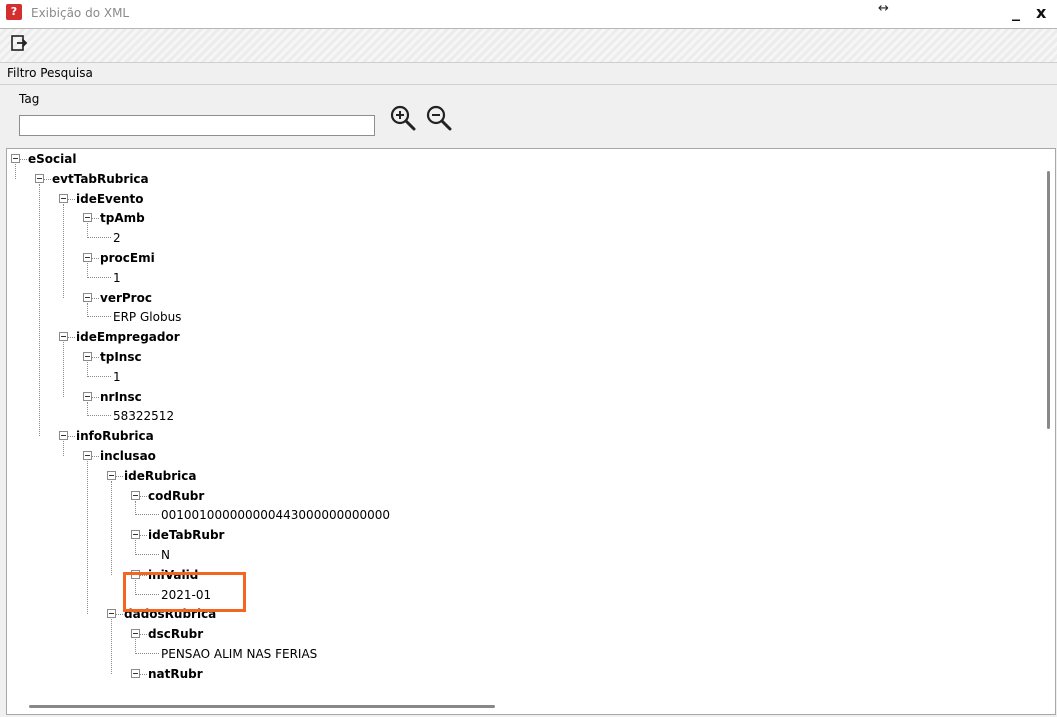 The image size is (1057, 717). I want to click on tree-value-label: 58322512, so click(144, 416).